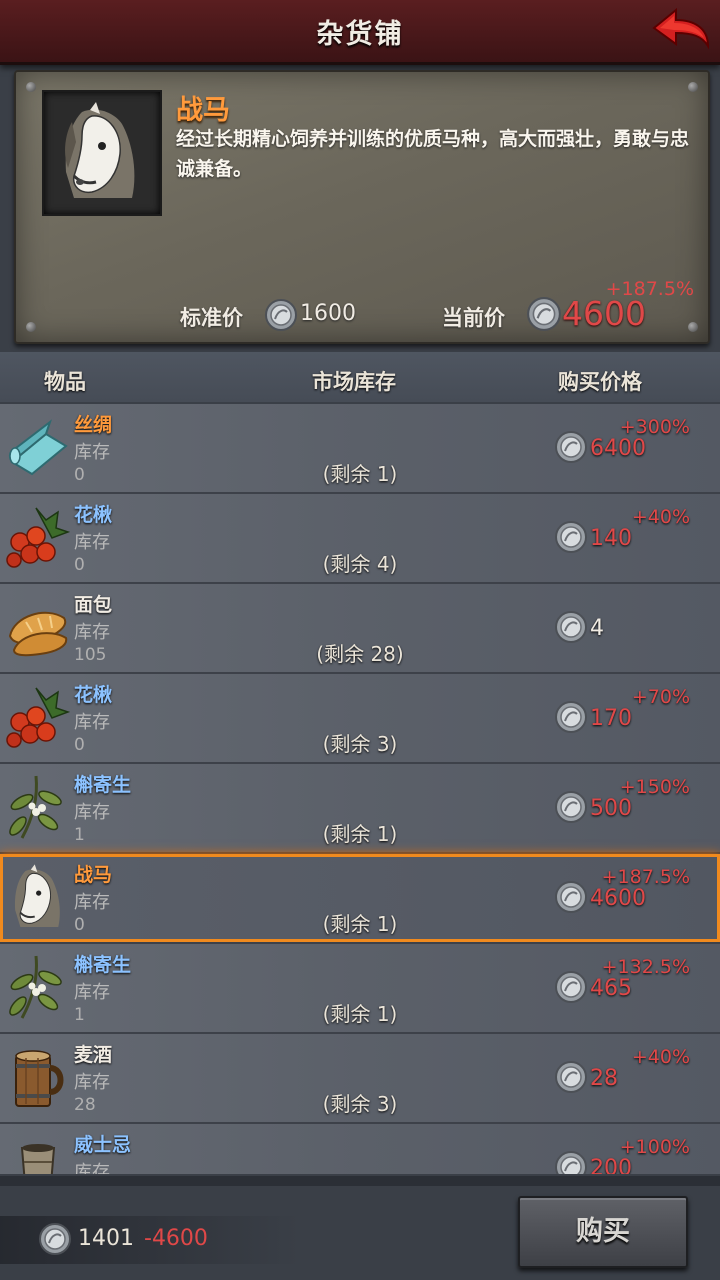 This screenshot has width=720, height=1280. Describe the element at coordinates (645, 967) in the screenshot. I see `price-percent: +132.5%` at that location.